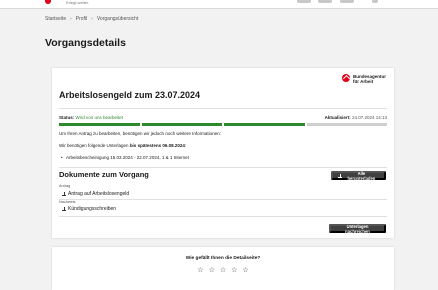 Image resolution: width=438 pixels, height=290 pixels. I want to click on agency-logo-text: Bundesagentur für Arbeit, so click(369, 79).